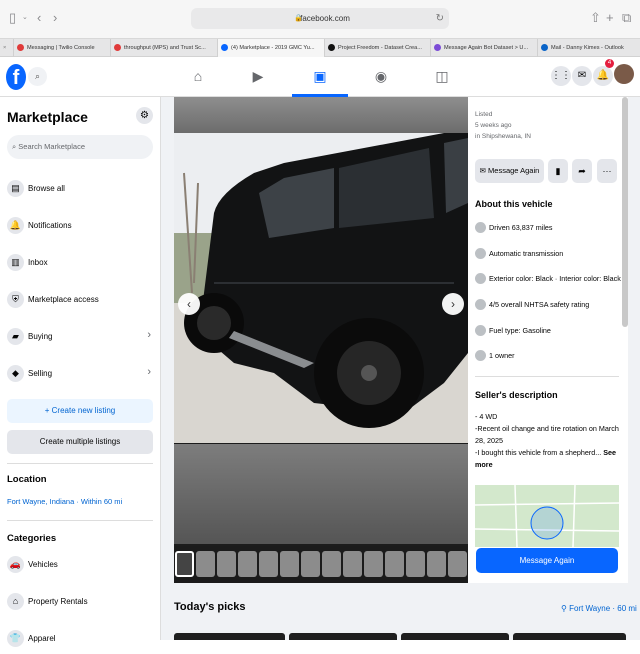  What do you see at coordinates (12, 18) in the screenshot?
I see `sidebar-toggle-icon: ▯` at bounding box center [12, 18].